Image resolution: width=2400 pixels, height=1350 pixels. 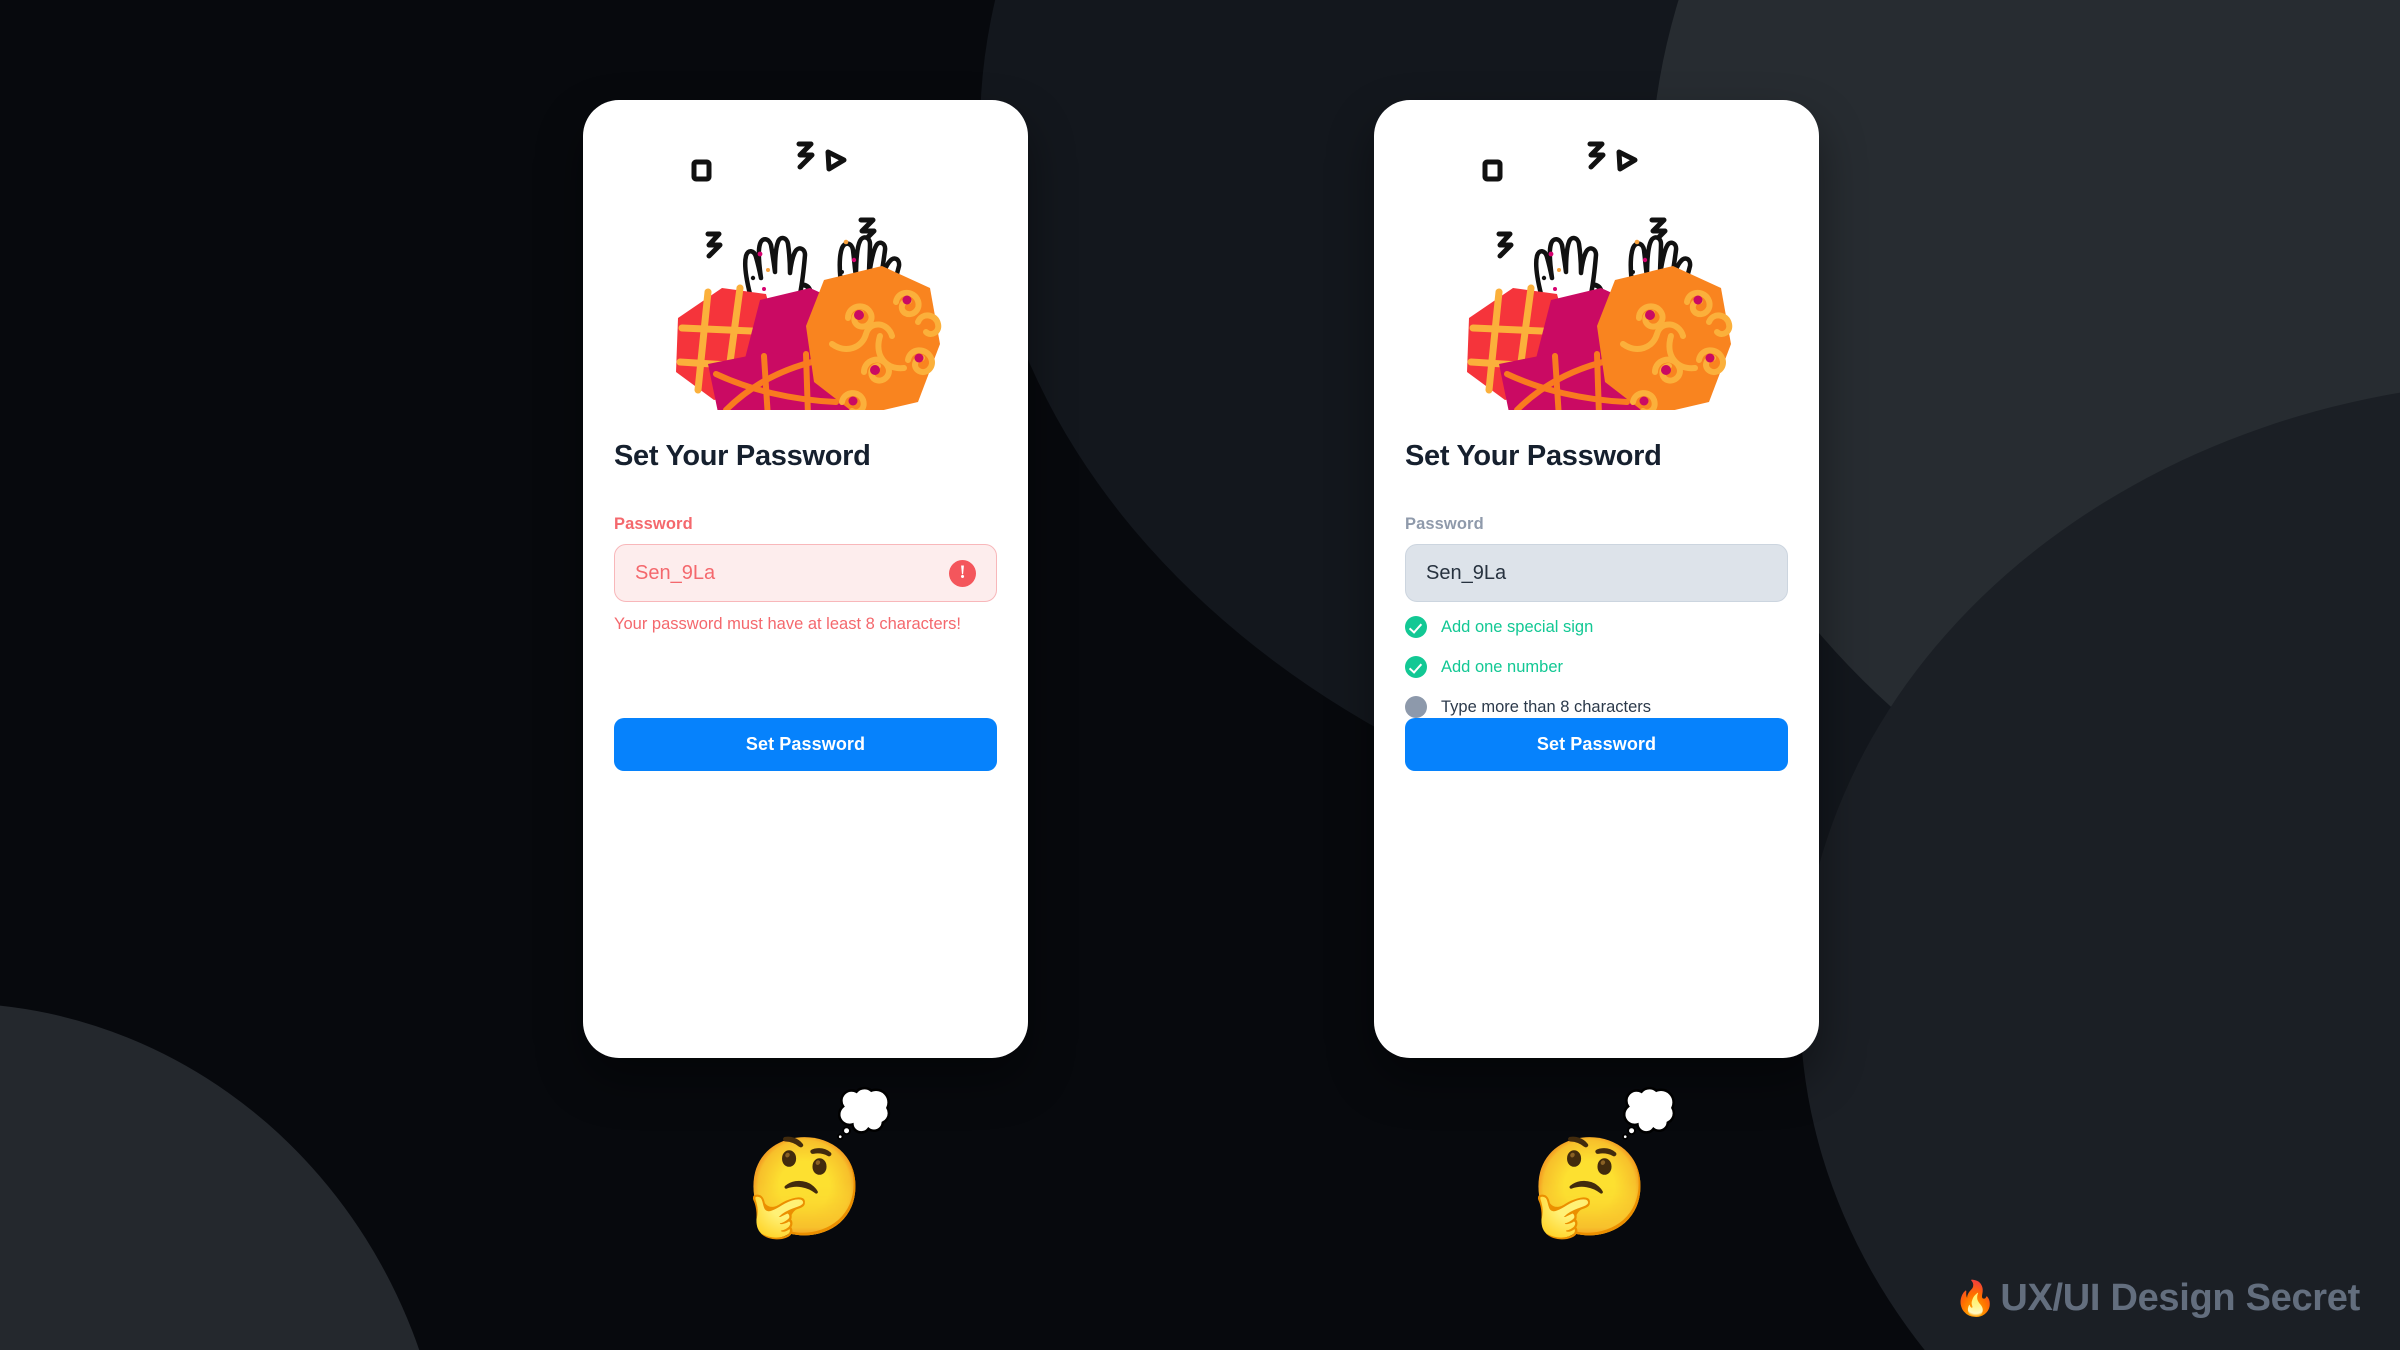 I want to click on requirement-label: Add one number, so click(x=1502, y=666).